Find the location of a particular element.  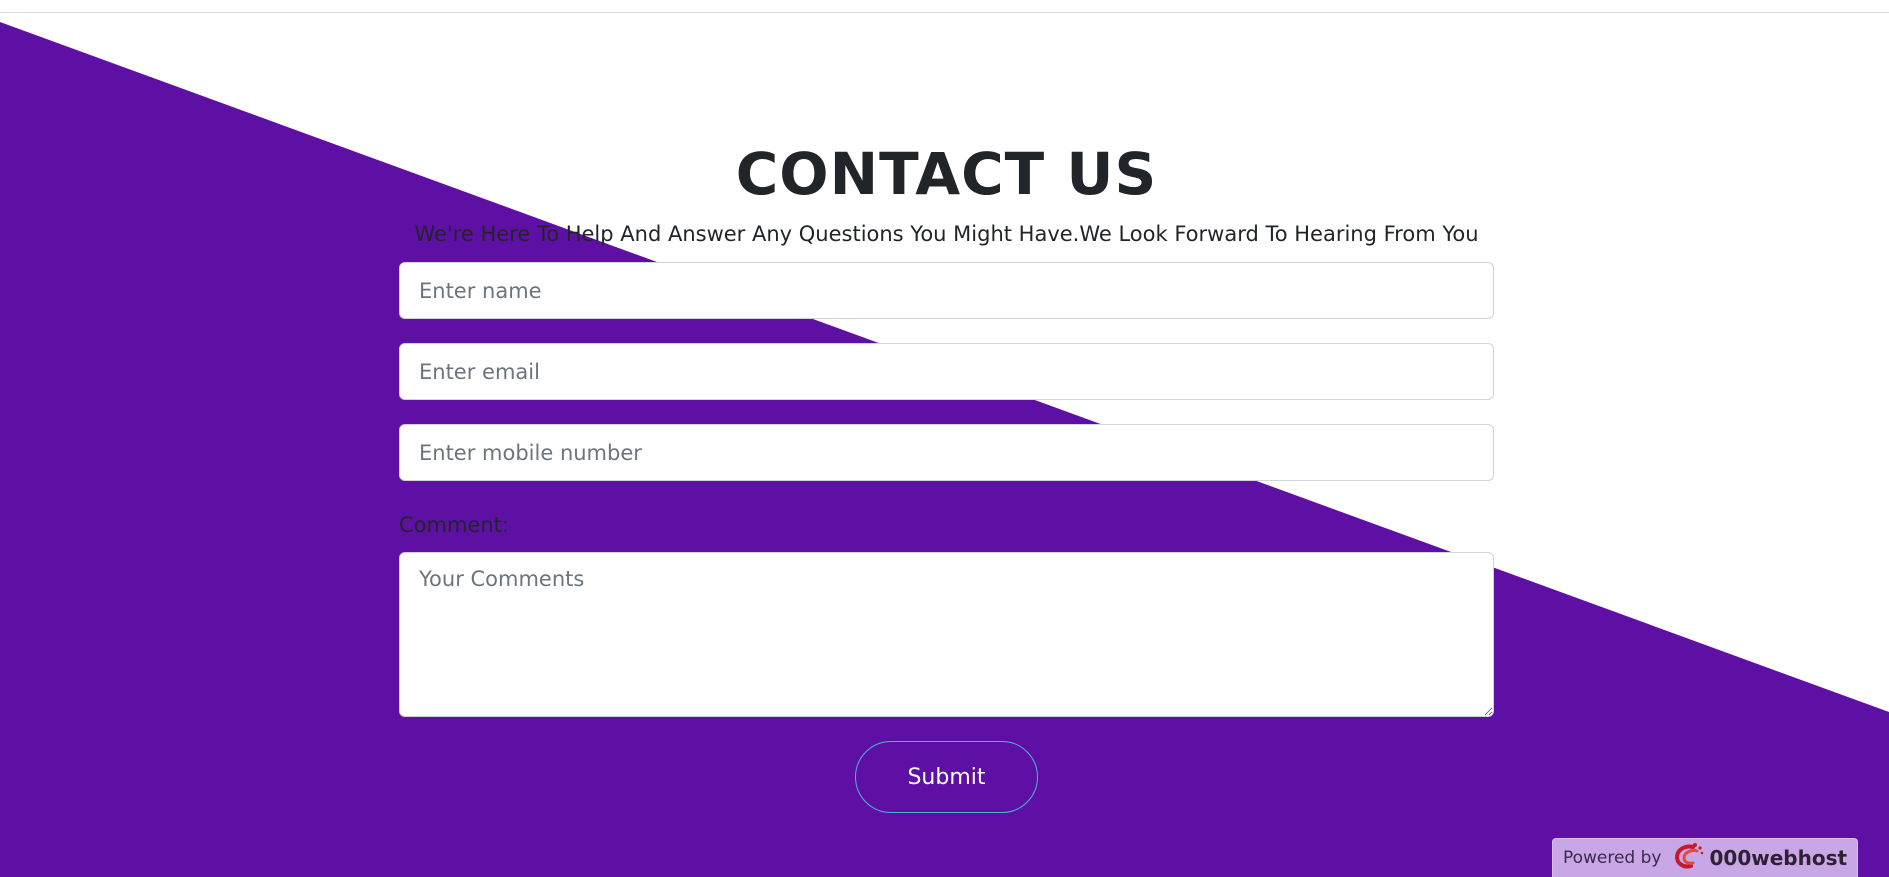

comment-label: Comment: is located at coordinates (454, 525).